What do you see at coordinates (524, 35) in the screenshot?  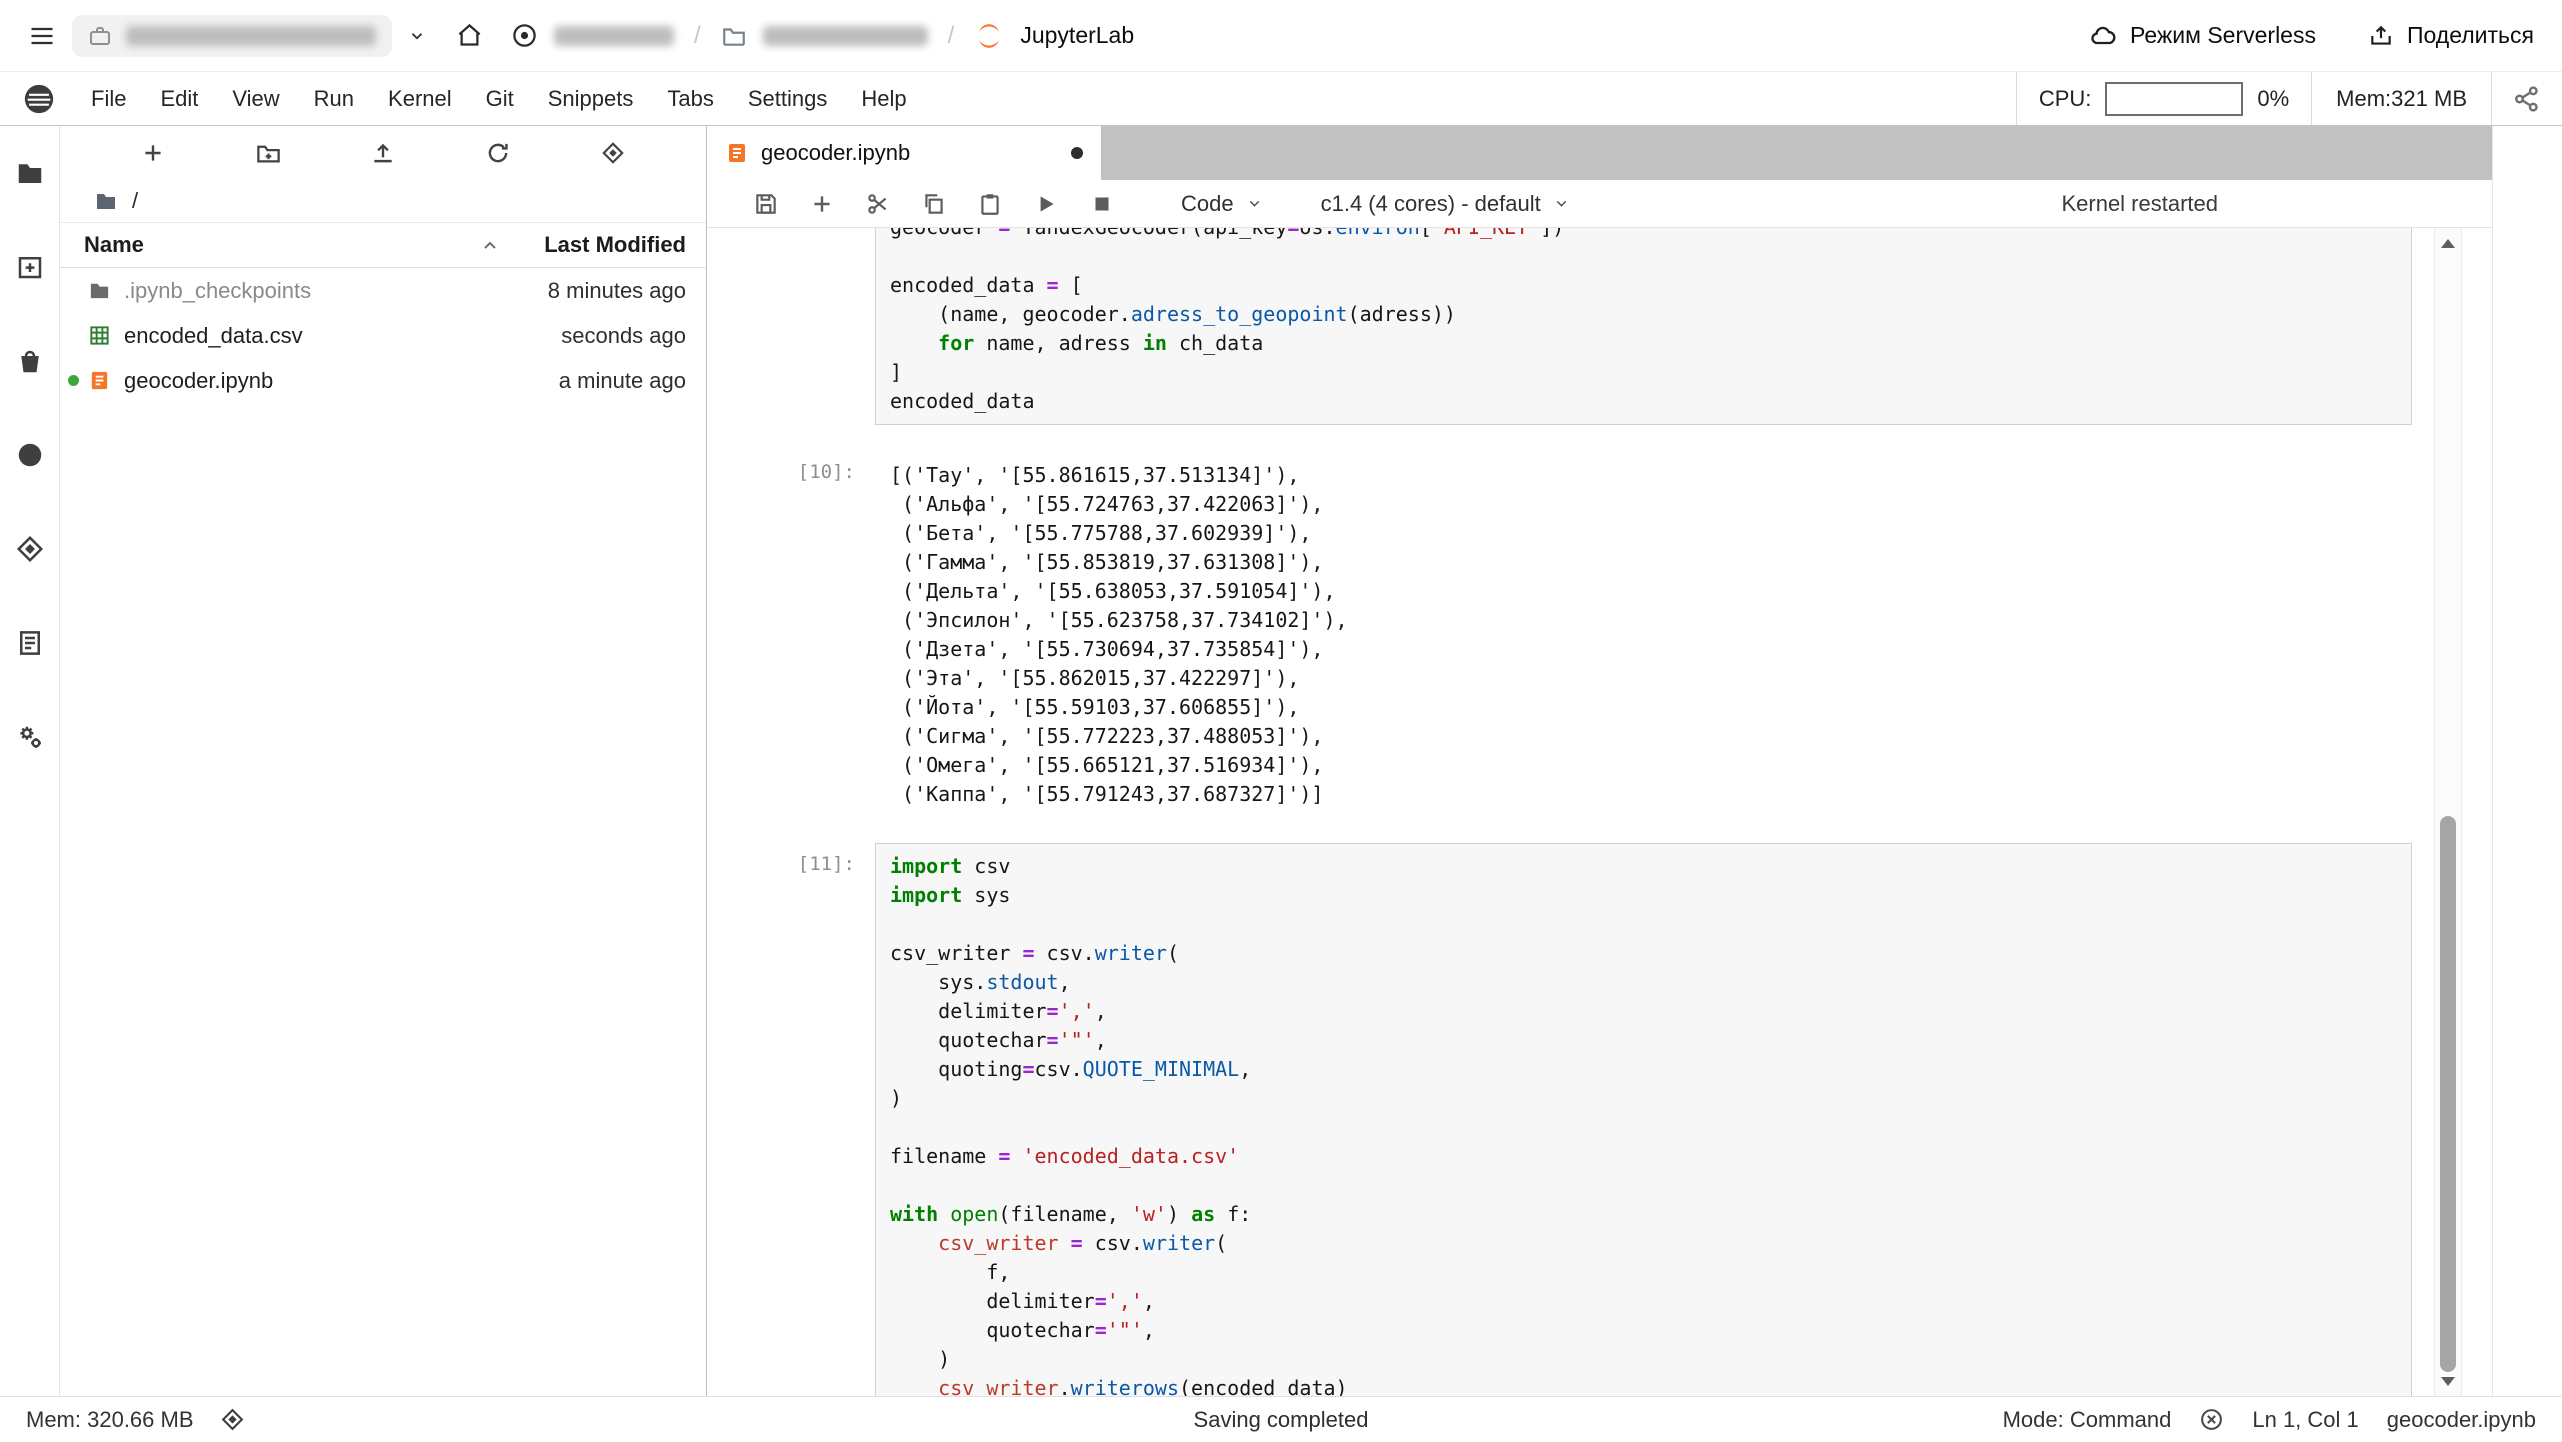 I see `org-circle-icon` at bounding box center [524, 35].